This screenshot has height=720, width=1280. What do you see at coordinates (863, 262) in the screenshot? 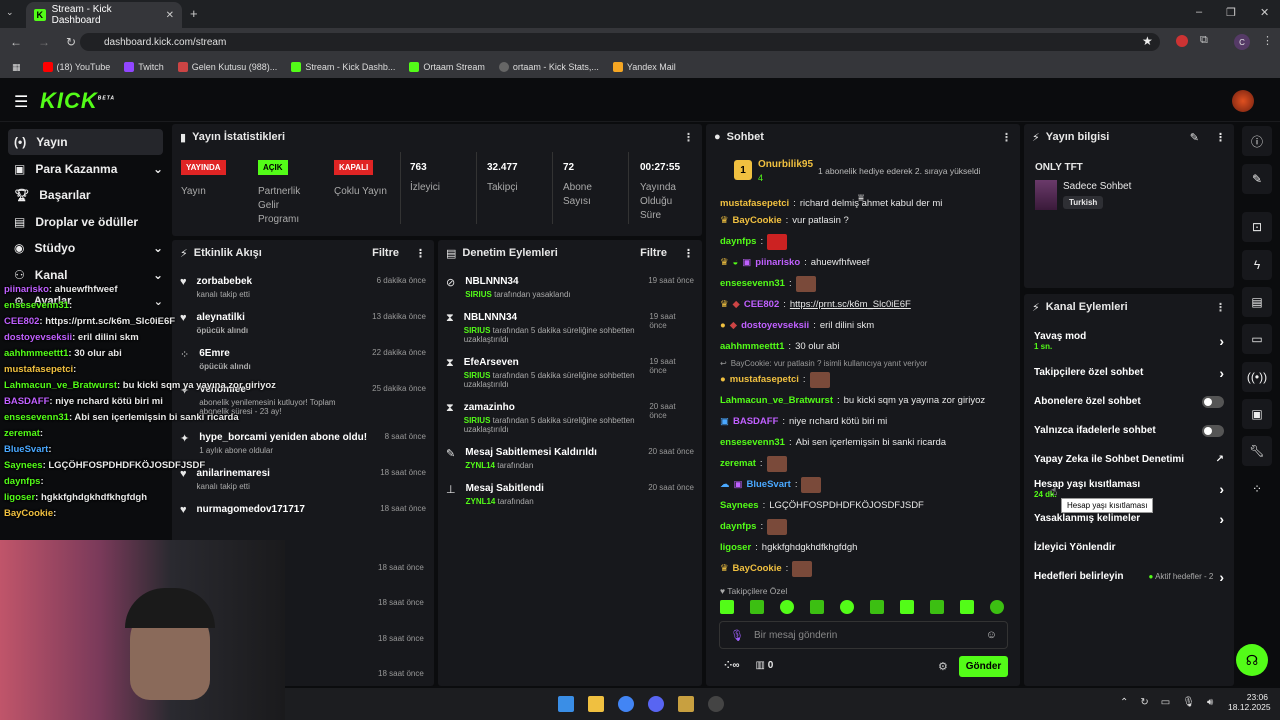
I see `chat-message: ♛ ◒ ▣ piinarisko: ahuewfhfweef` at bounding box center [863, 262].